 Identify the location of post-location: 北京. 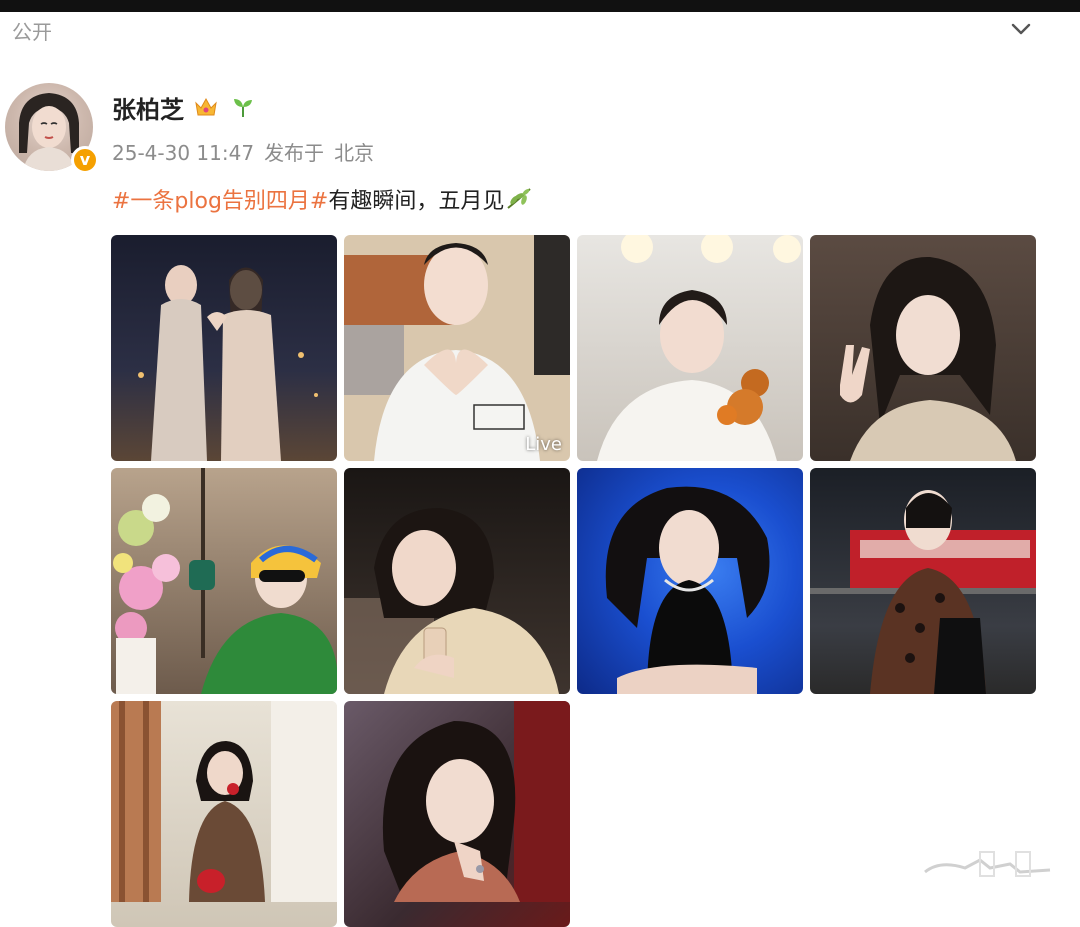
(354, 153).